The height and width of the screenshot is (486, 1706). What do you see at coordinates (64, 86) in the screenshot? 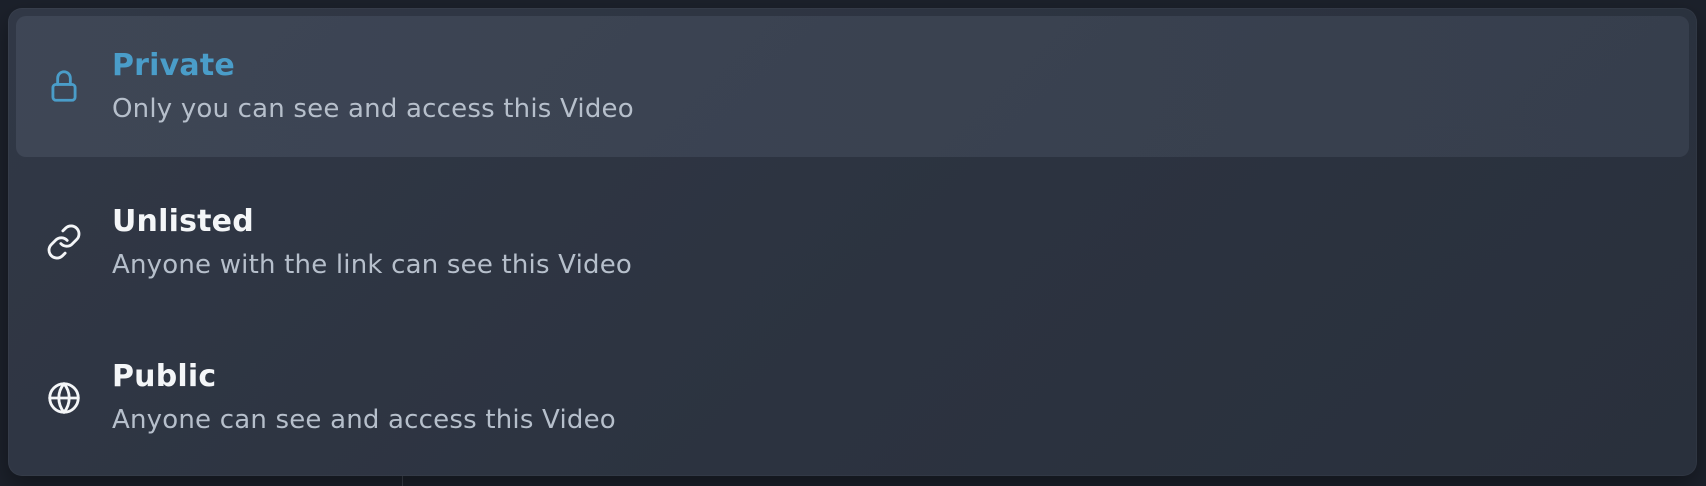
I see `lock-icon` at bounding box center [64, 86].